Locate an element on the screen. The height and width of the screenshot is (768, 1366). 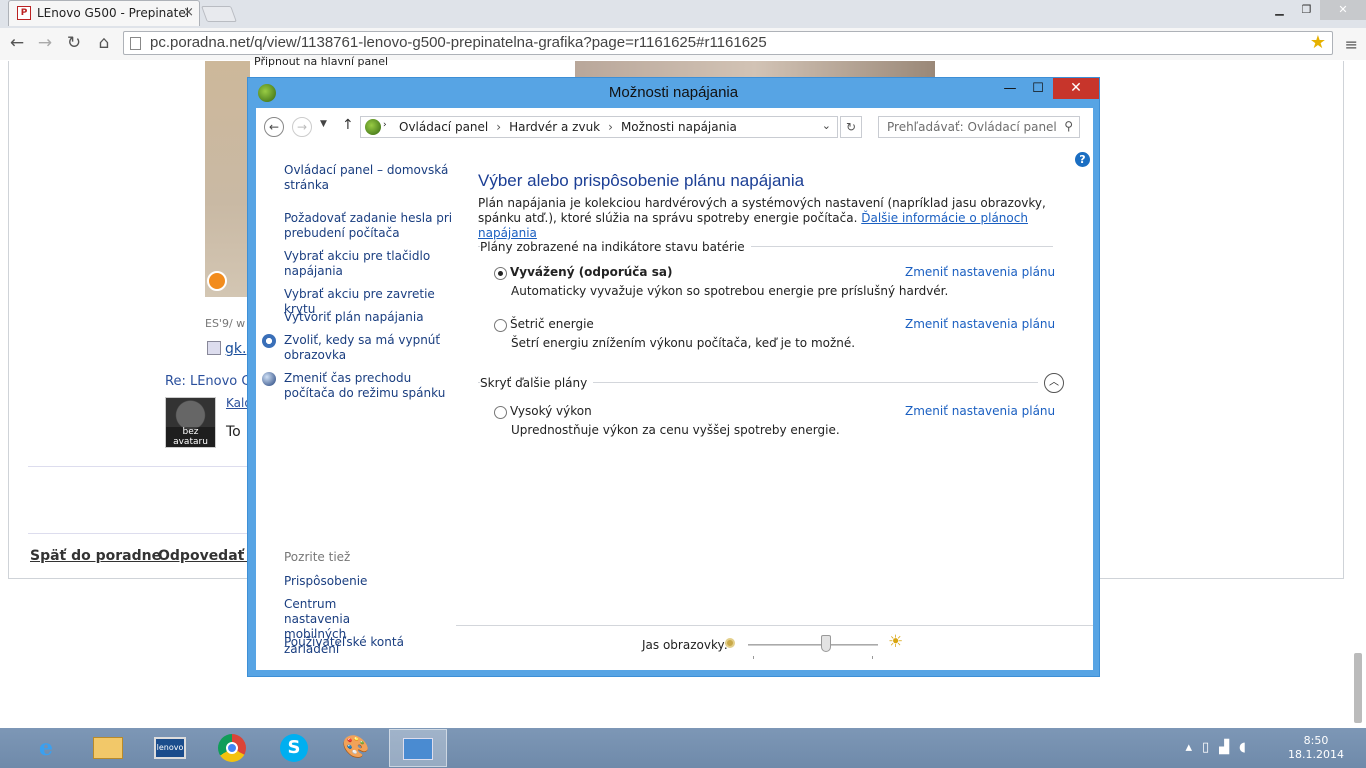
plan-power-saver-radio is located at coordinates (500, 325).